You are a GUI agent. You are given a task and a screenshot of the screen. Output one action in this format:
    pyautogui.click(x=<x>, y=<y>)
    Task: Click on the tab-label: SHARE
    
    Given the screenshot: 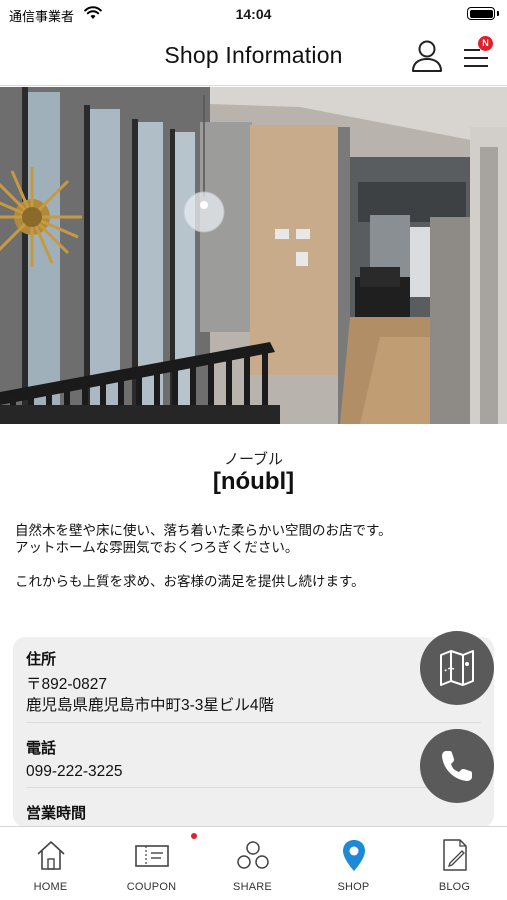 What is the action you would take?
    pyautogui.click(x=252, y=887)
    